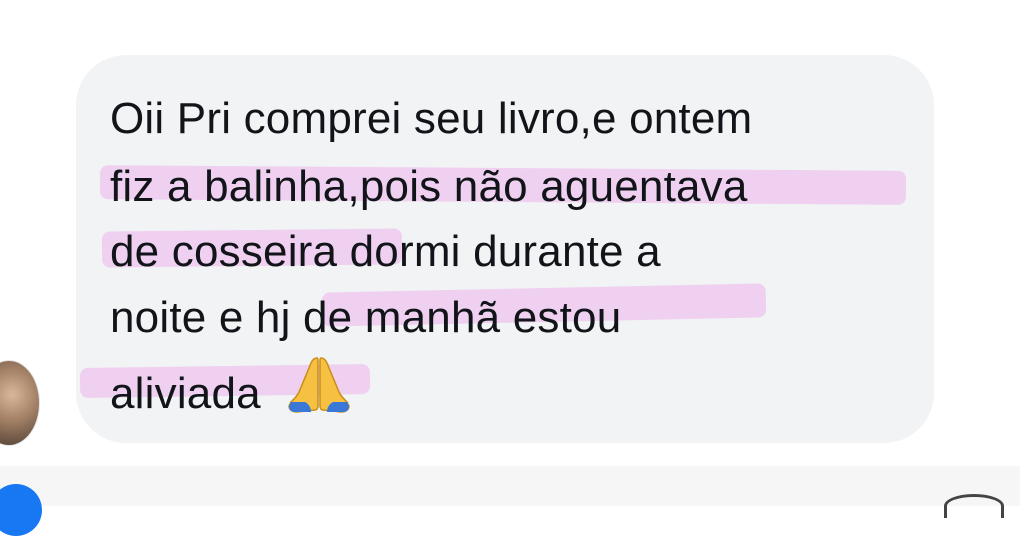 This screenshot has height=536, width=1020. What do you see at coordinates (20, 403) in the screenshot?
I see `avatar` at bounding box center [20, 403].